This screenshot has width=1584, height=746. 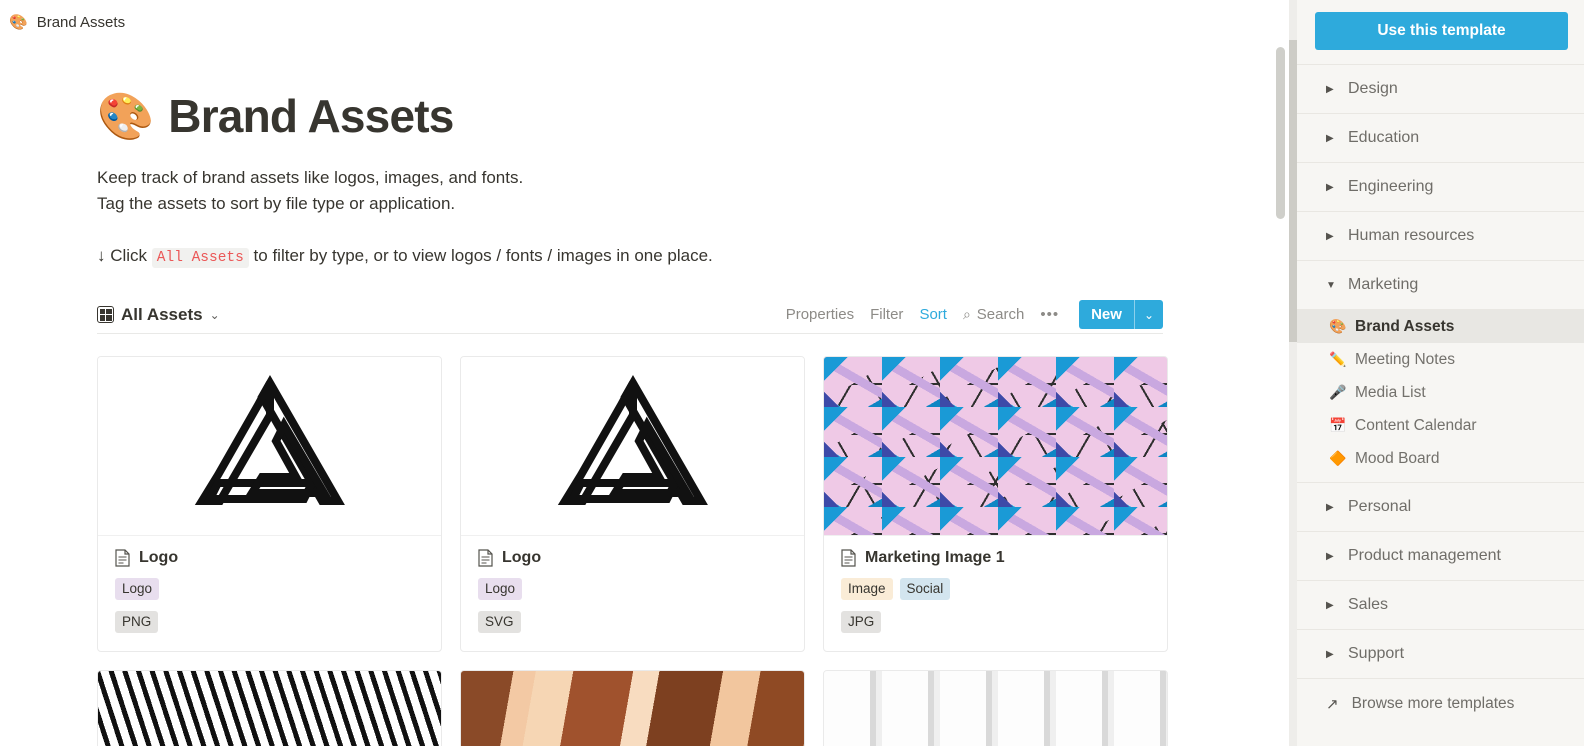 I want to click on view-selector: All Assets ⌄, so click(x=158, y=315).